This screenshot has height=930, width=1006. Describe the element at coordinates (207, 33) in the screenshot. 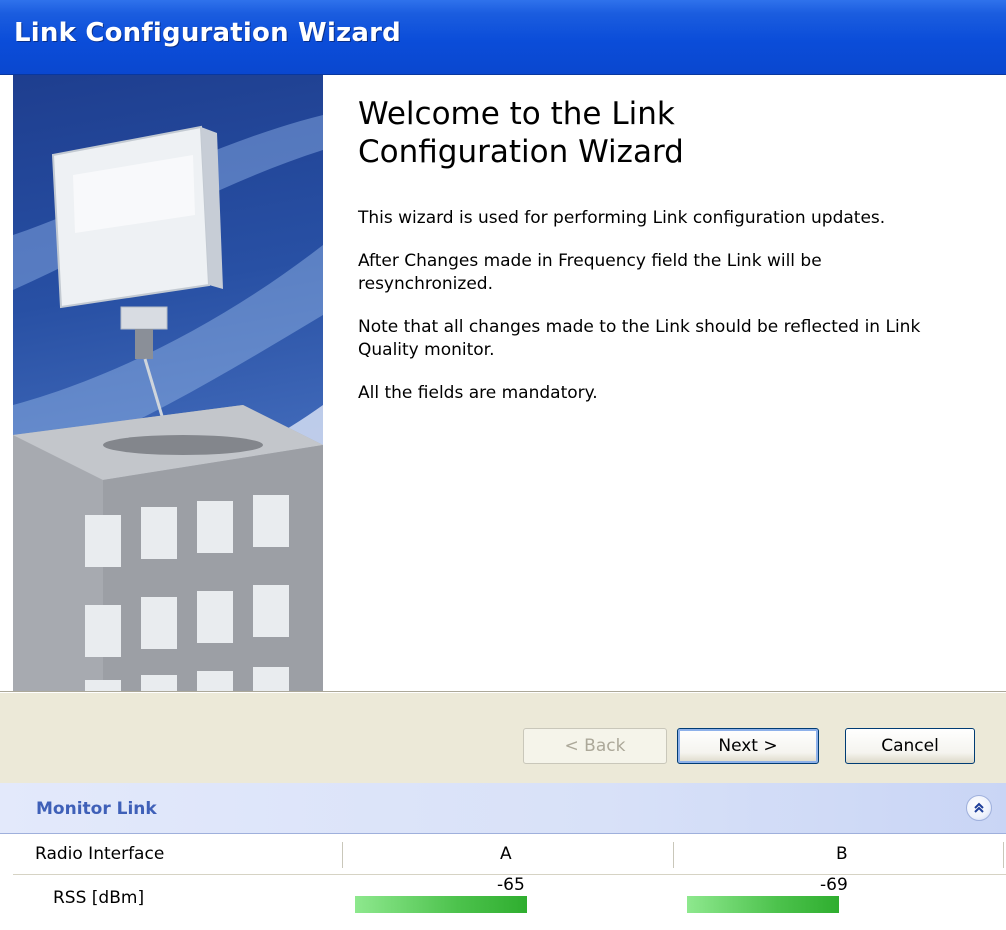

I see `window-title: Link Configuration Wizard` at that location.